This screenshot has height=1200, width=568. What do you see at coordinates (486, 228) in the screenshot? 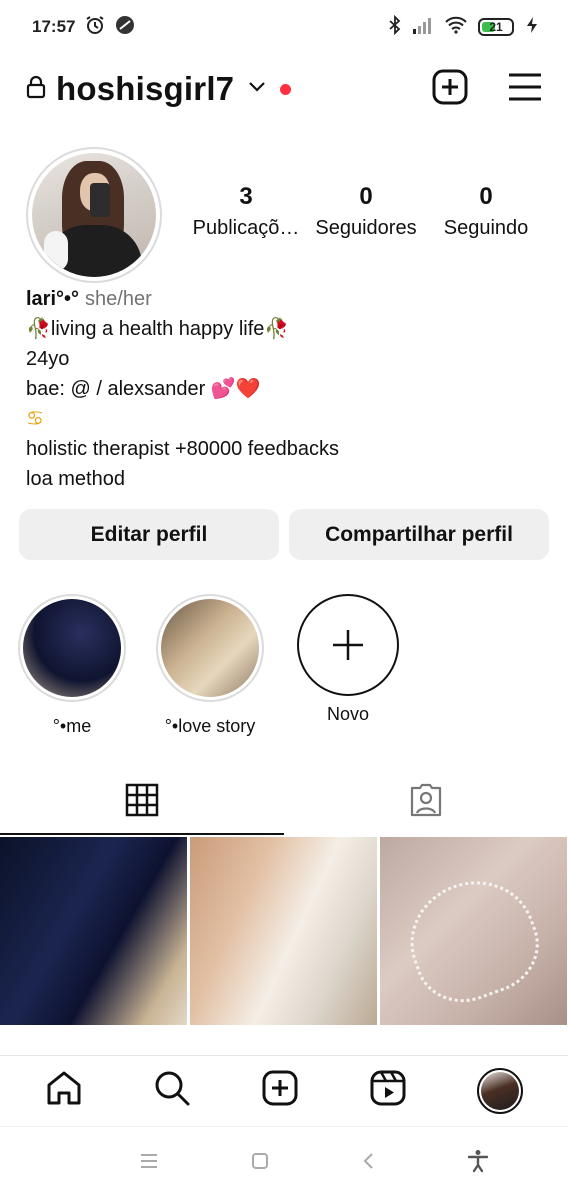
I see `stat-label: Seguindo` at bounding box center [486, 228].